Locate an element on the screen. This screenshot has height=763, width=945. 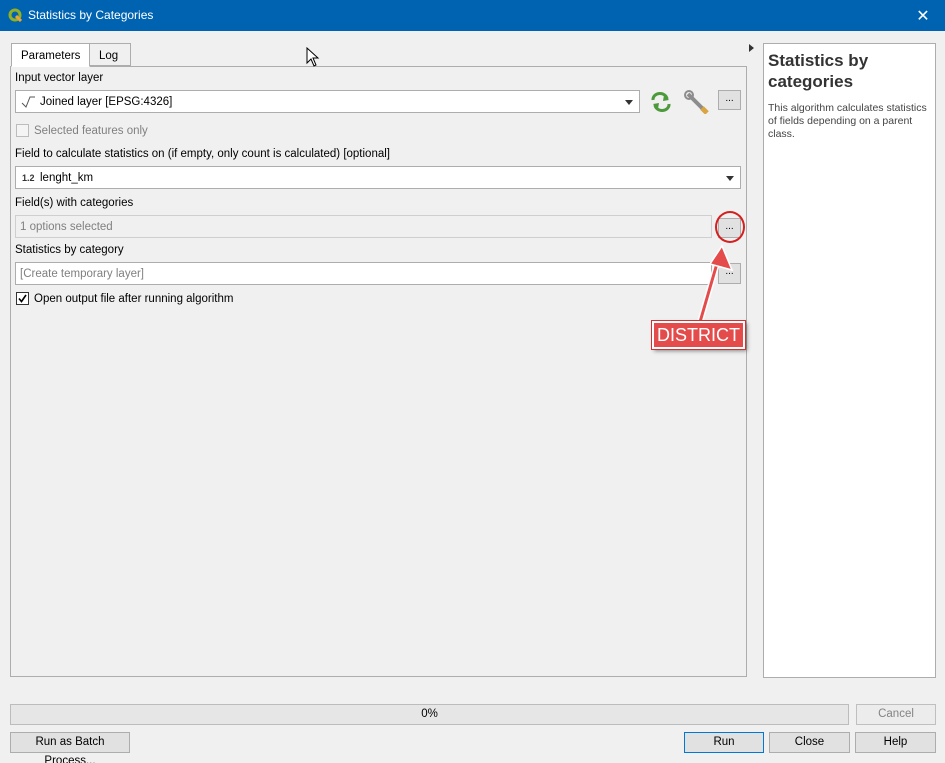
stats-field-combo: 1.2 lenght_km is located at coordinates (378, 177).